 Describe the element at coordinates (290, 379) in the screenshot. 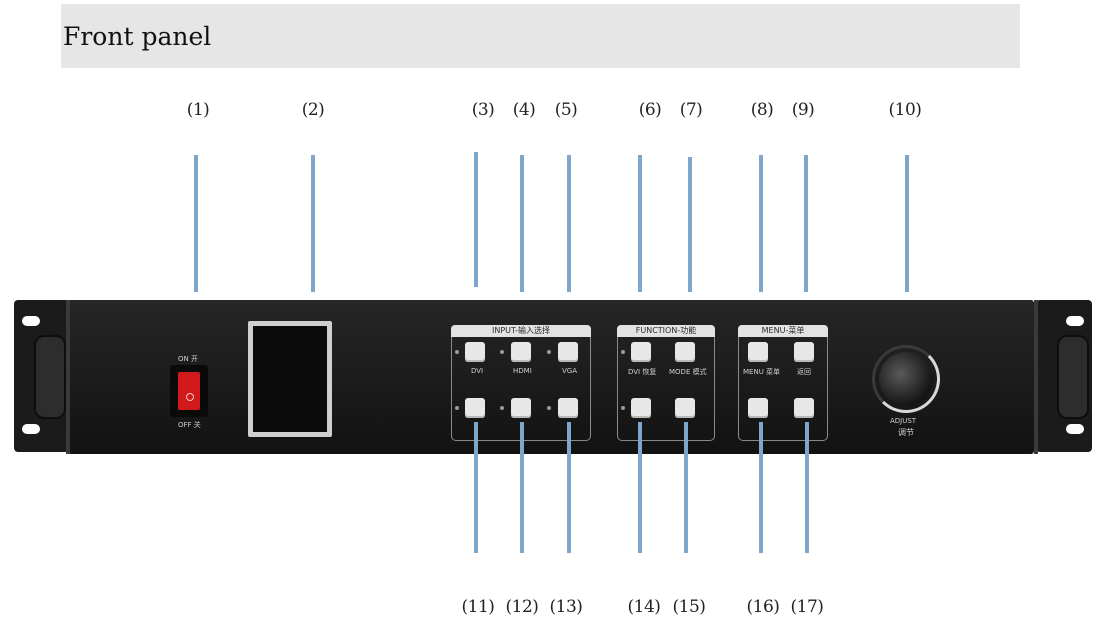

I see `lcd-display` at that location.